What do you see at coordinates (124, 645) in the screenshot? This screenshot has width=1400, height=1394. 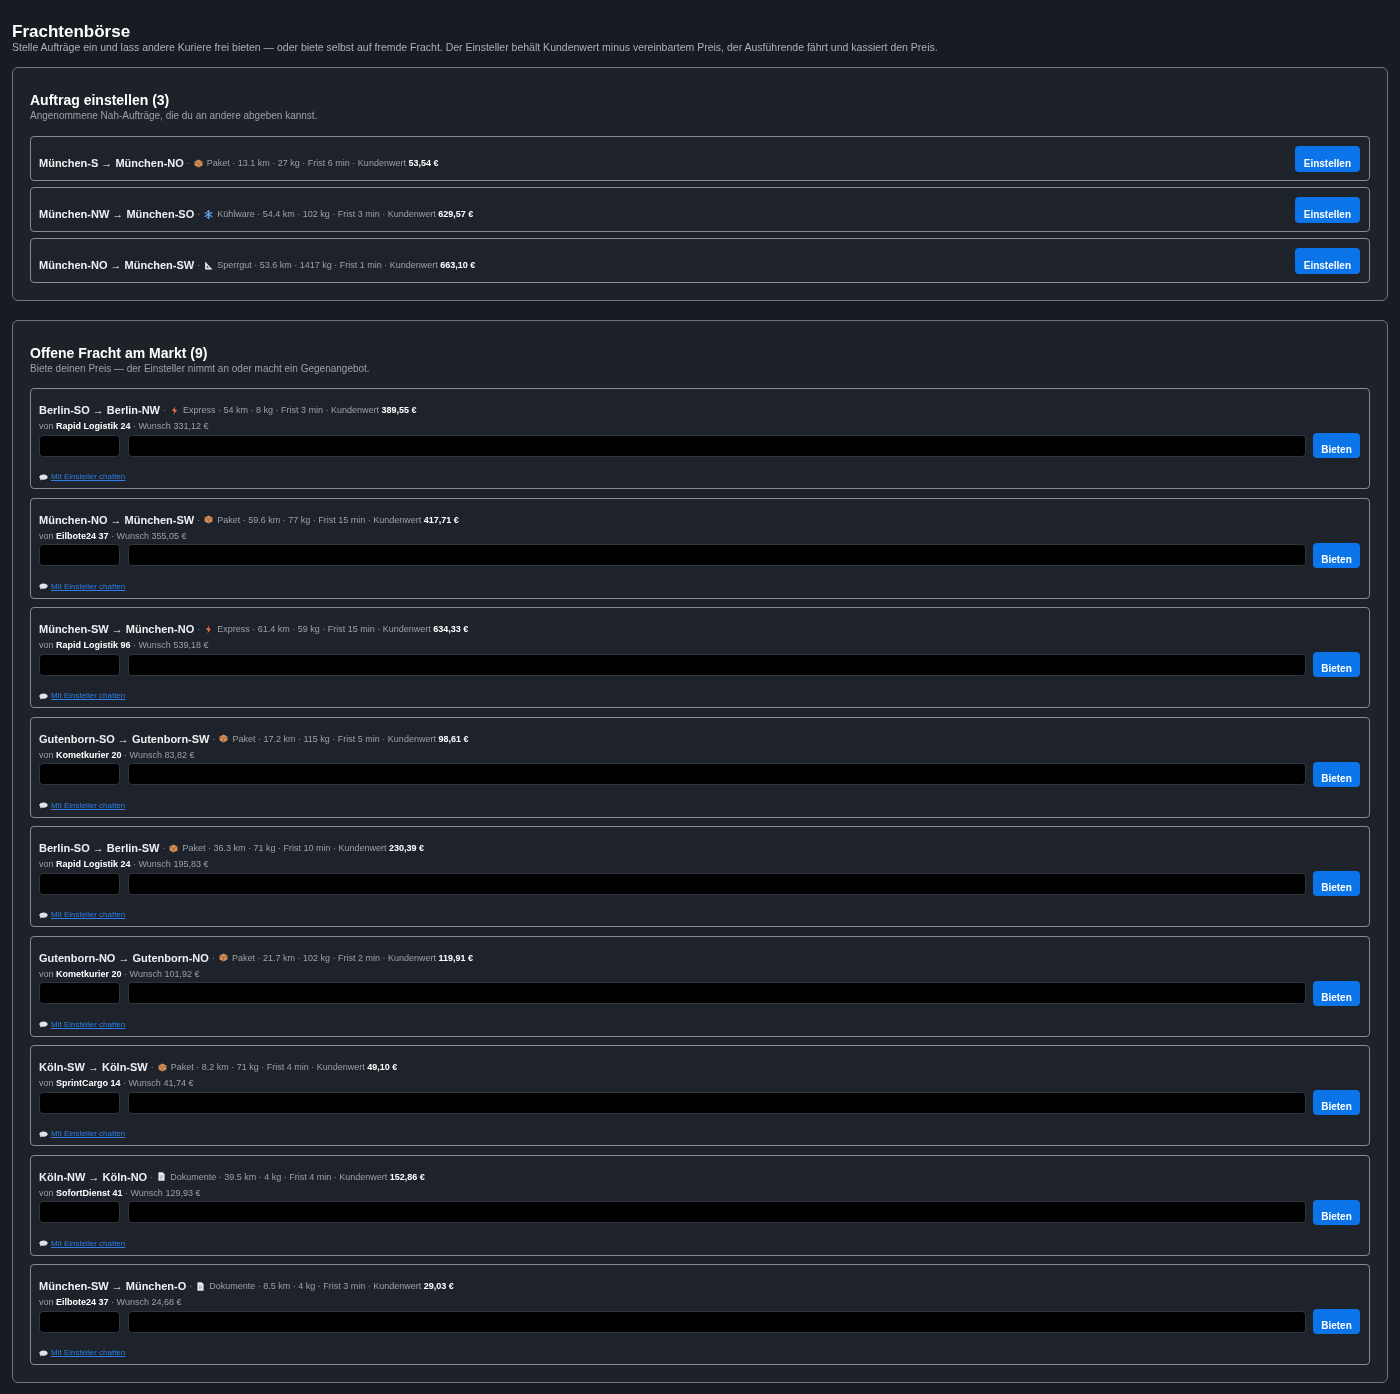 I see `seller-info: von Rapid Logistik 96 · Wunsch 539,18 €` at bounding box center [124, 645].